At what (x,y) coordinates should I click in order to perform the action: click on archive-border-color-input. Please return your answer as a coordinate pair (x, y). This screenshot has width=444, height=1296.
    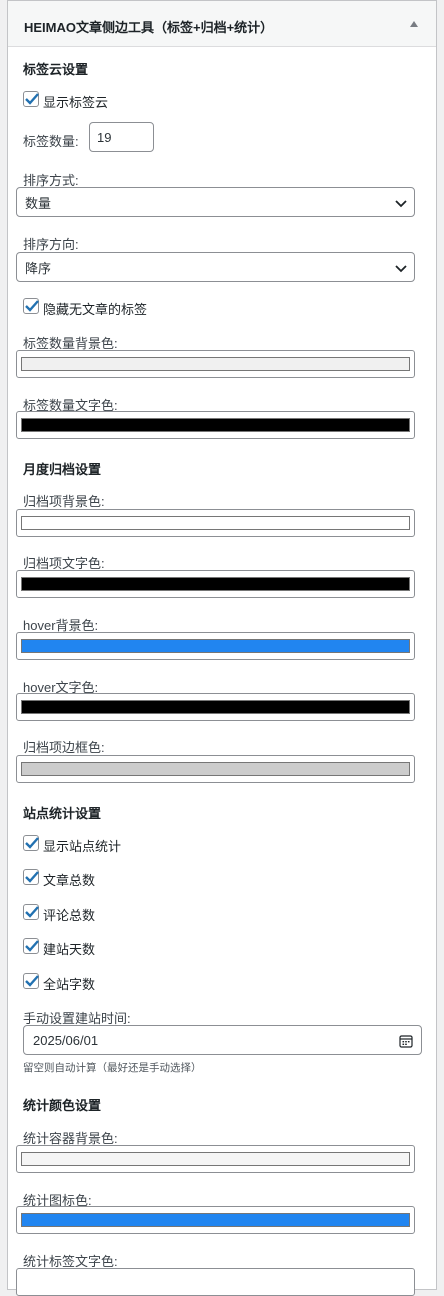
    Looking at the image, I should click on (215, 769).